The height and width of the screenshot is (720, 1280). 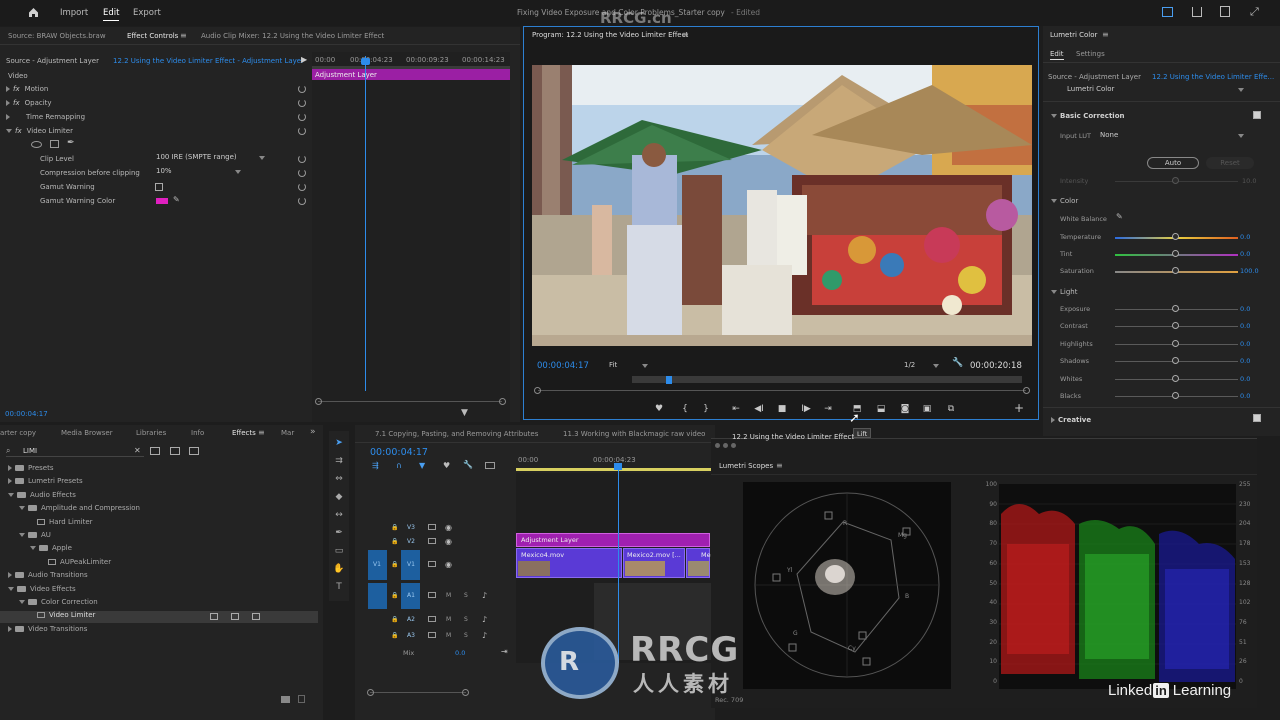 What do you see at coordinates (1090, 54) in the screenshot?
I see `tab-settings: Settings` at bounding box center [1090, 54].